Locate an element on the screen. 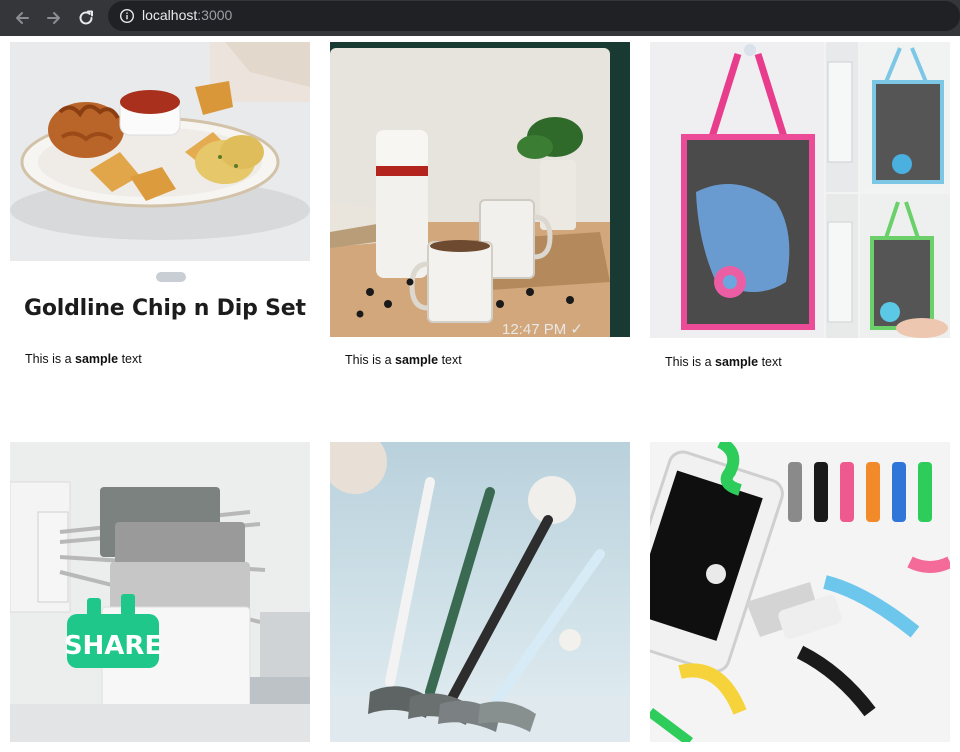 The image size is (960, 752). share-badge: SHARE is located at coordinates (113, 634).